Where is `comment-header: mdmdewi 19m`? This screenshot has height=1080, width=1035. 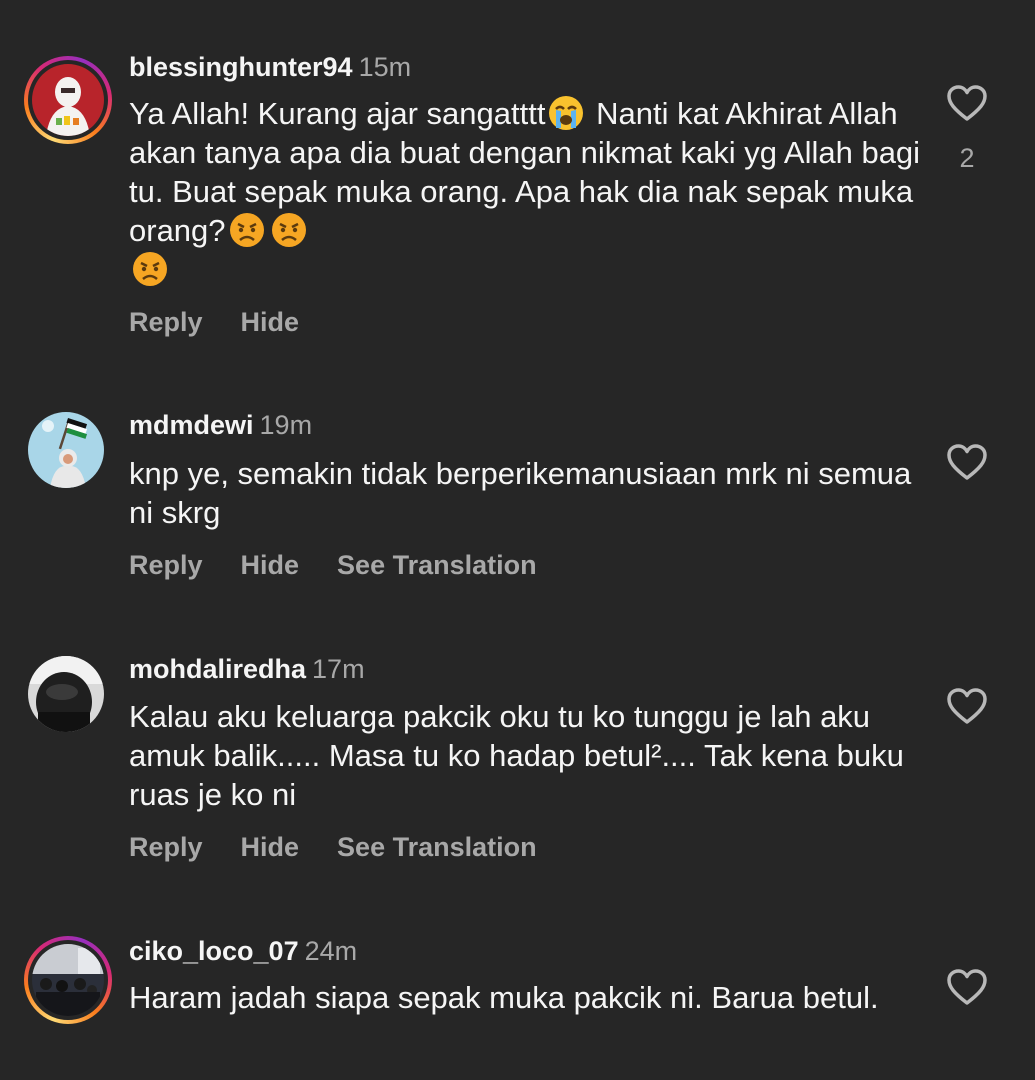
comment-header: mdmdewi 19m is located at coordinates (220, 425).